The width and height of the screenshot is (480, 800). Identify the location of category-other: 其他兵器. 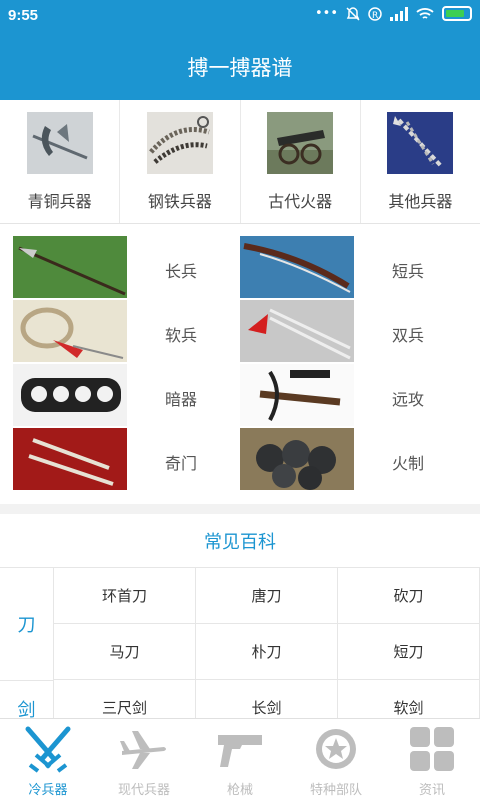
(420, 161).